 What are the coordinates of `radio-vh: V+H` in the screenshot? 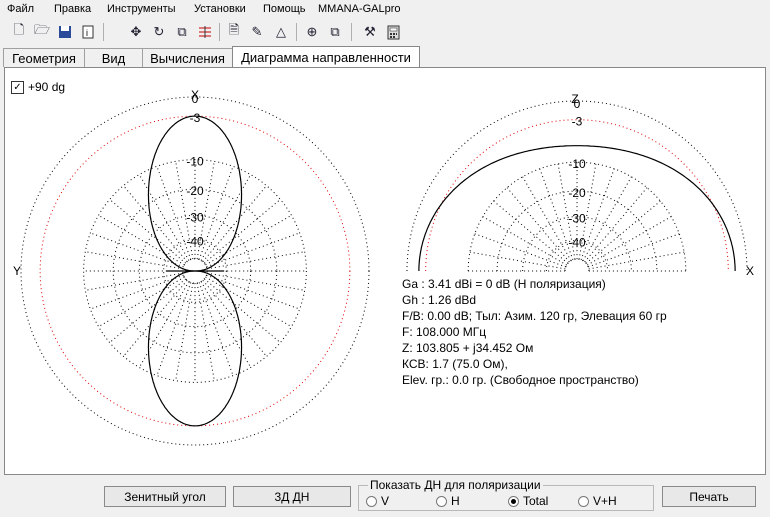 It's located at (597, 501).